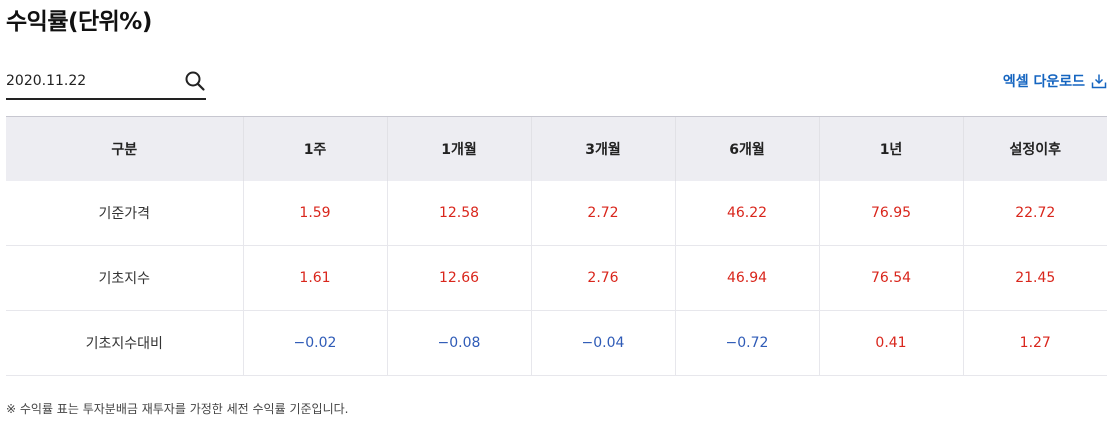 This screenshot has width=1119, height=424. I want to click on table-cell: −0.02, so click(314, 343).